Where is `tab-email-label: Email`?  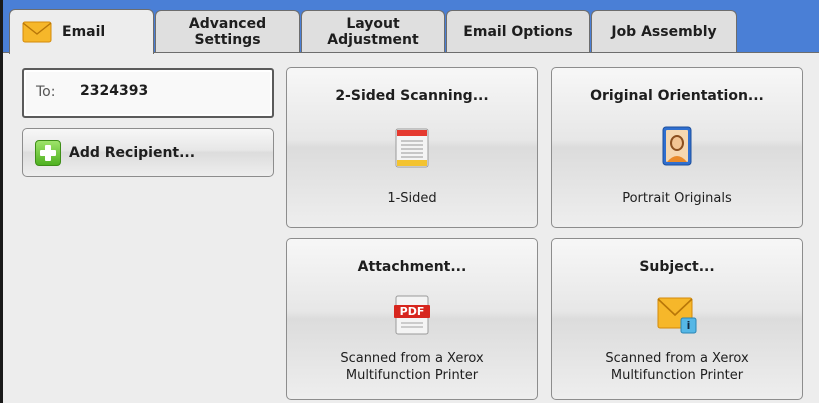 tab-email-label: Email is located at coordinates (84, 32).